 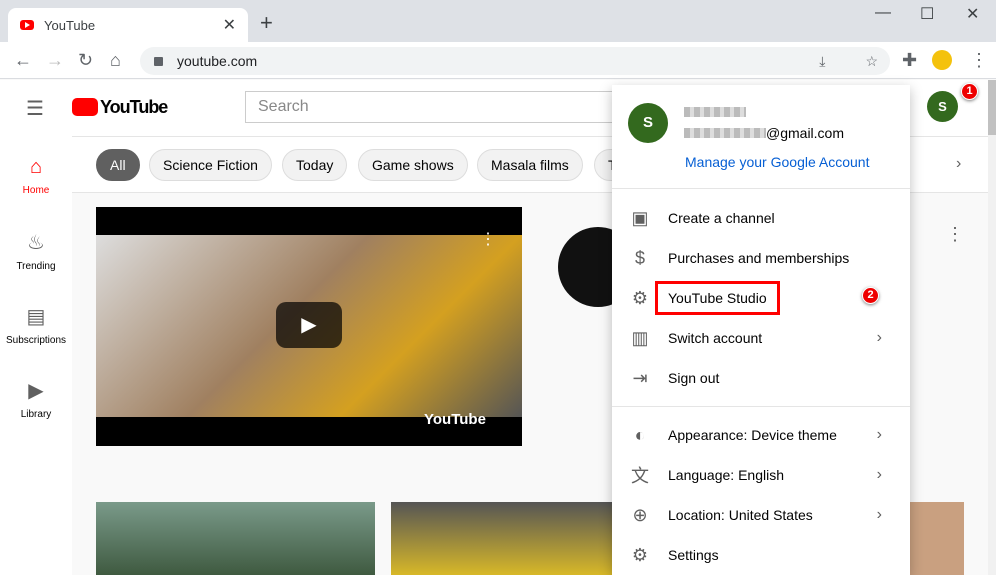 What do you see at coordinates (640, 377) in the screenshot?
I see `sign-out-icon: ⇥` at bounding box center [640, 377].